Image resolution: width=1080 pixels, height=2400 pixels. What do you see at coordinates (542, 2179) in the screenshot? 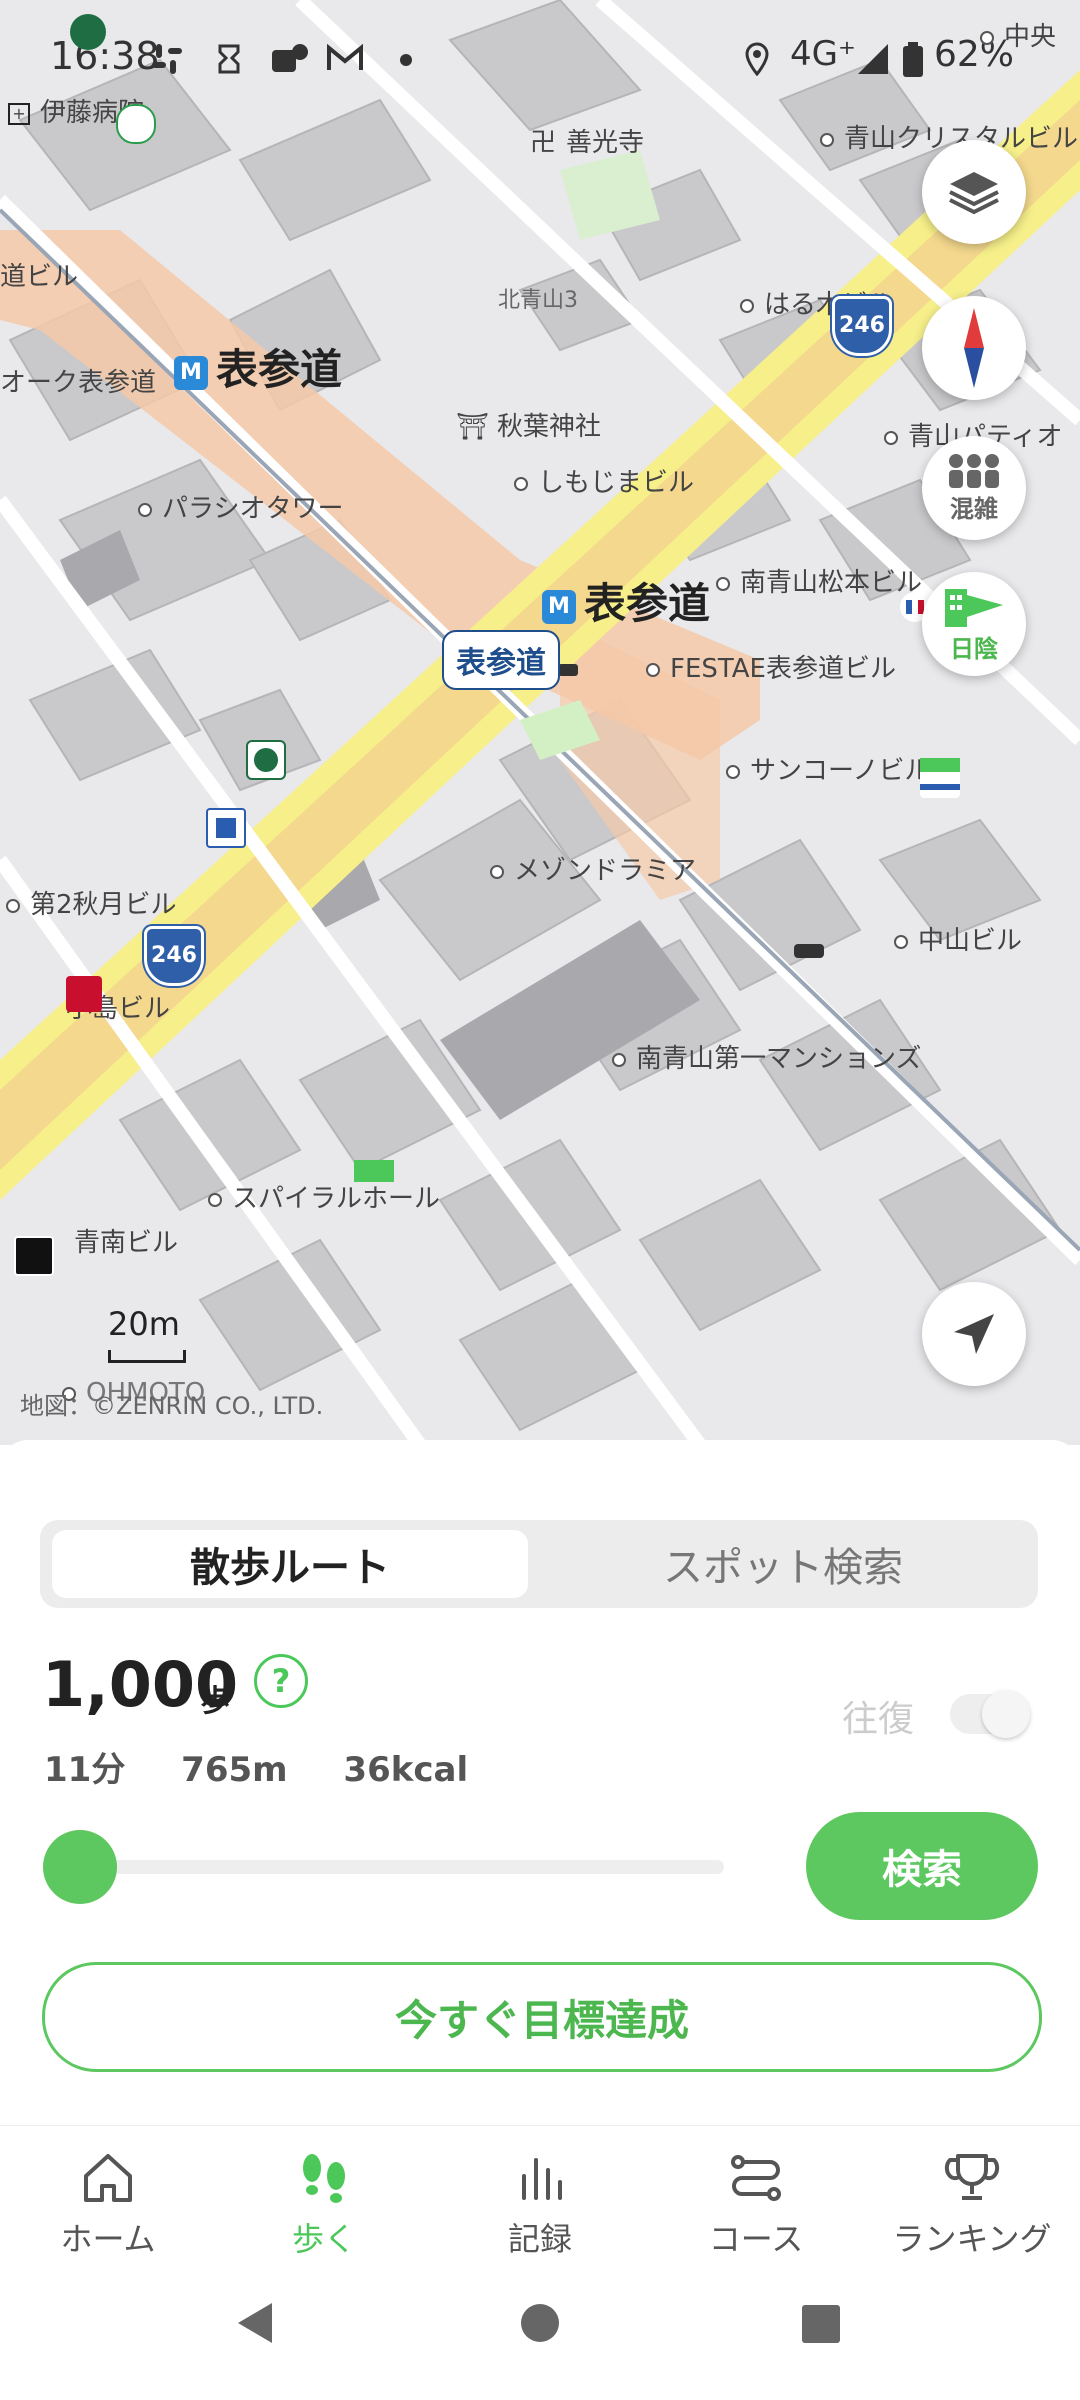
I see `bar-chart-icon` at bounding box center [542, 2179].